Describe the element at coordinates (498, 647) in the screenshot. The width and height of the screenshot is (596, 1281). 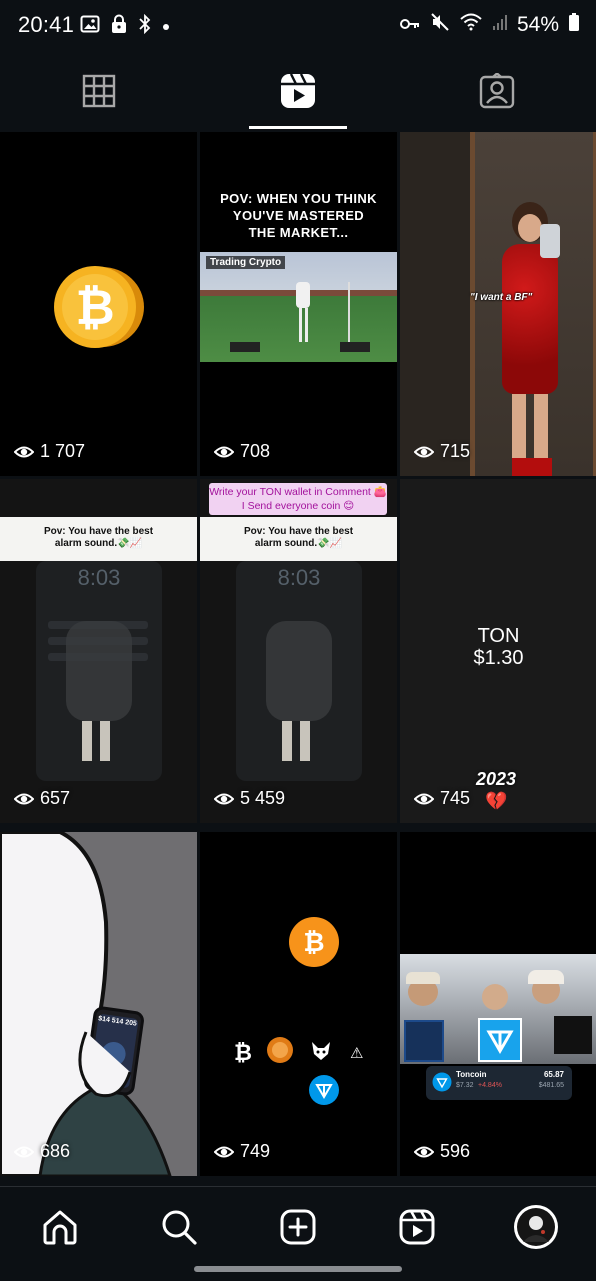
I see `ton-price-title: TON $1.30` at that location.